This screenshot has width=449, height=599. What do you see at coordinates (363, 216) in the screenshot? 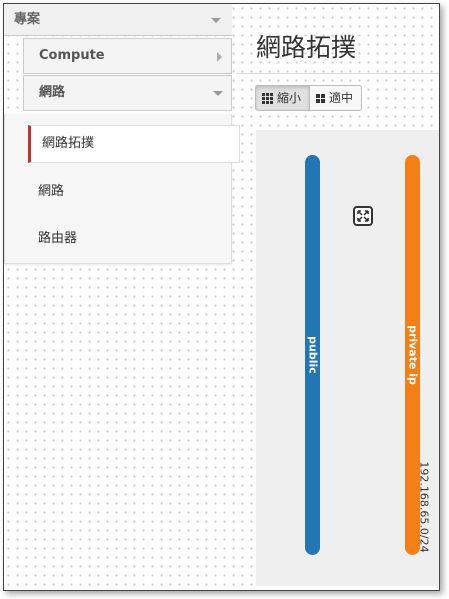
I see `collapse-arrows-icon` at bounding box center [363, 216].